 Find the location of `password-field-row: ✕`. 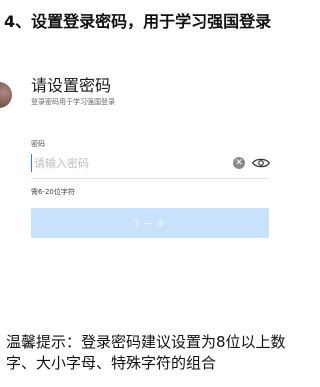

password-field-row: ✕ is located at coordinates (150, 164).